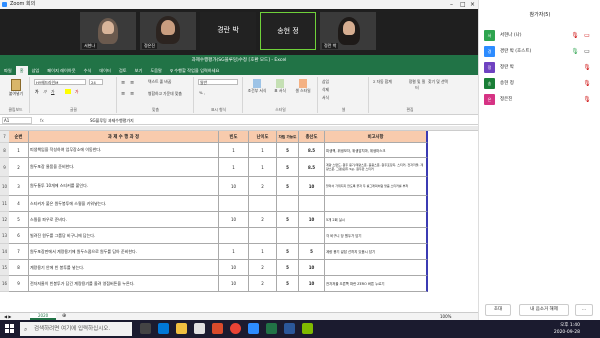  Describe the element at coordinates (539, 68) in the screenshot. I see `participant-row: 정 정란 박 🎙` at that location.